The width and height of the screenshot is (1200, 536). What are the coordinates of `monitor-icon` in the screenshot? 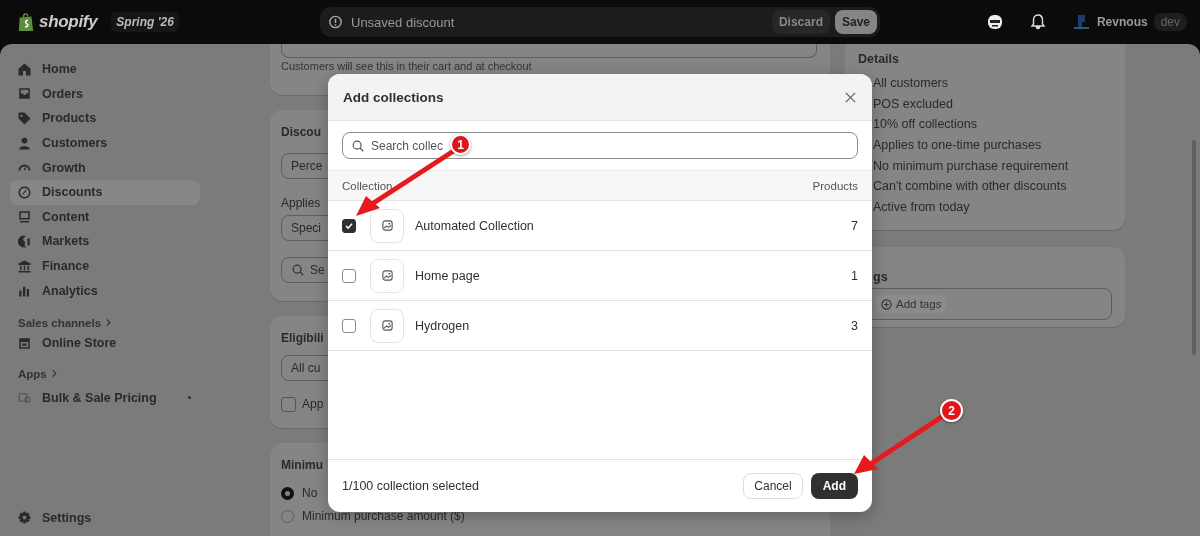 It's located at (24, 217).